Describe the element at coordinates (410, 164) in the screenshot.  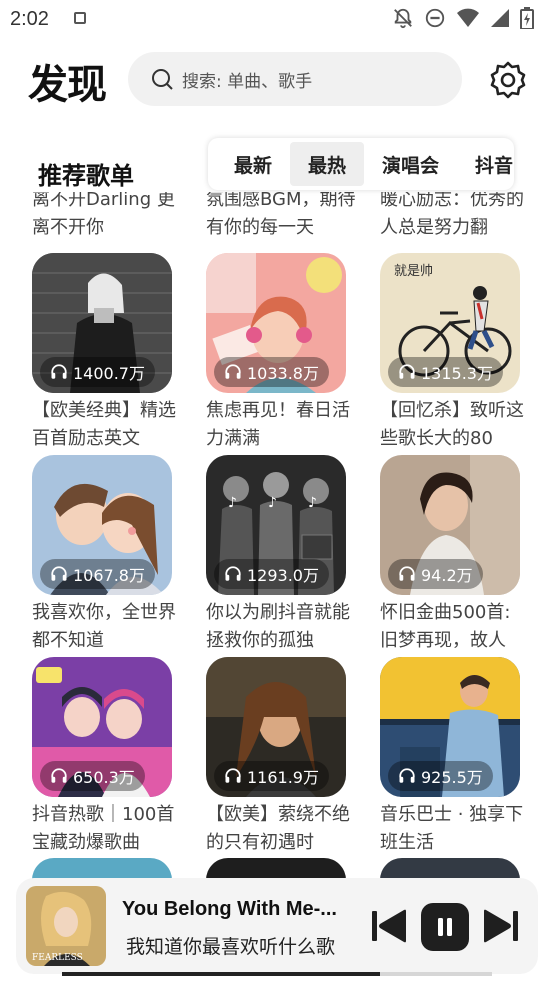
I see `tab-concert: 演唱会` at that location.